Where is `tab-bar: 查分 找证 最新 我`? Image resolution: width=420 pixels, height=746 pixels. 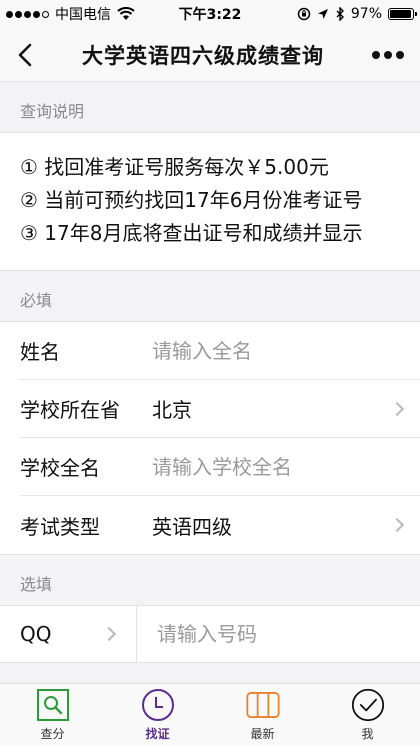 tab-bar: 查分 找证 最新 我 is located at coordinates (210, 714).